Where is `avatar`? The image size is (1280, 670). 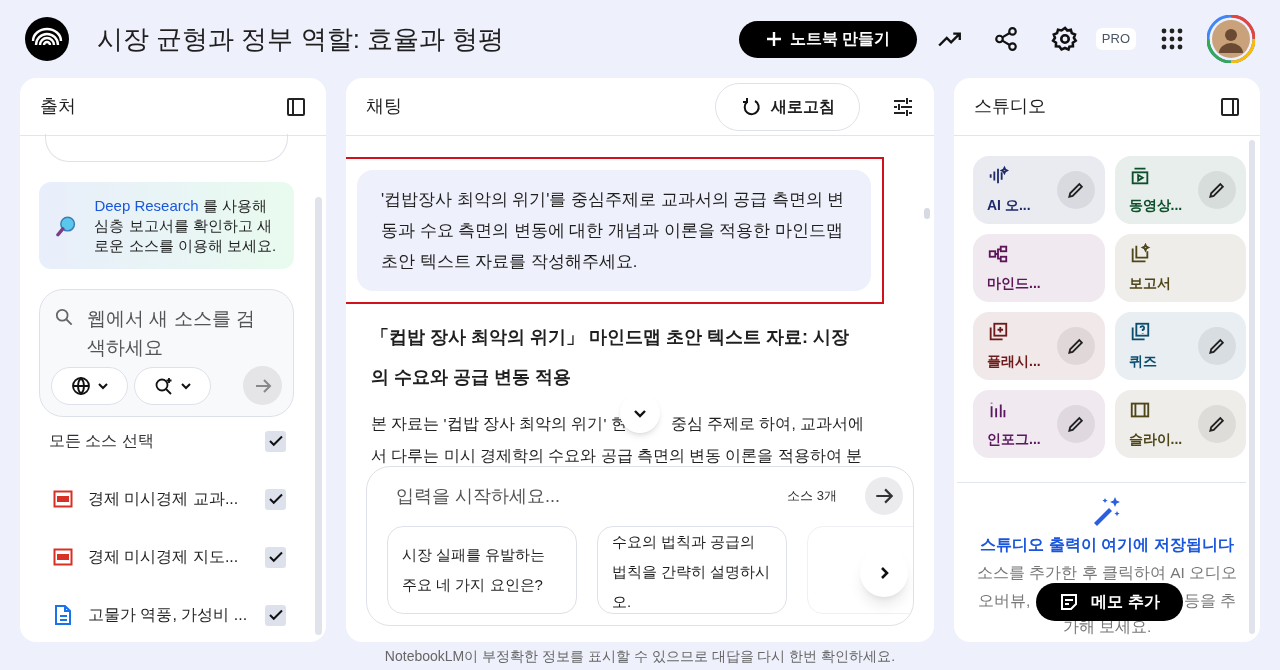 avatar is located at coordinates (1231, 39).